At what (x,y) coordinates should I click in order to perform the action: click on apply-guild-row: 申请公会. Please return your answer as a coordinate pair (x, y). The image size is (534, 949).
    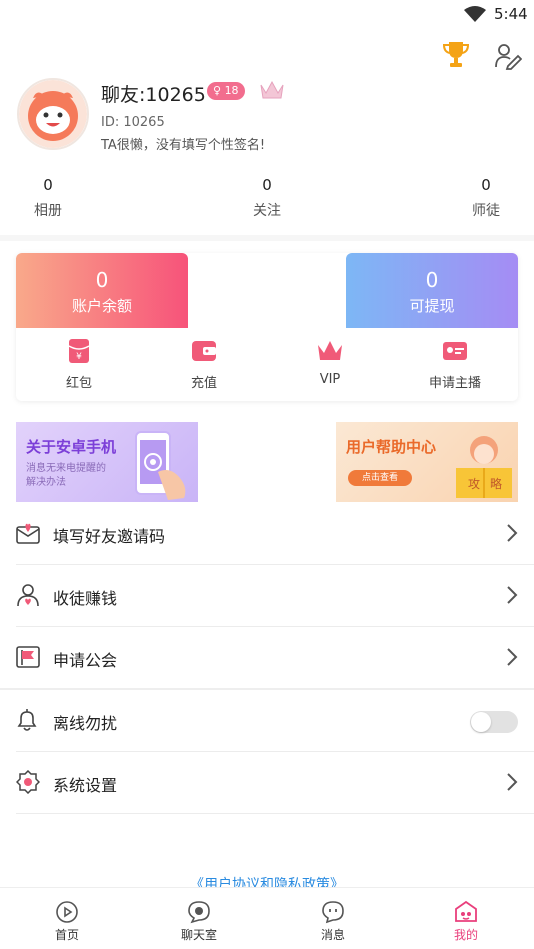
    Looking at the image, I should click on (267, 658).